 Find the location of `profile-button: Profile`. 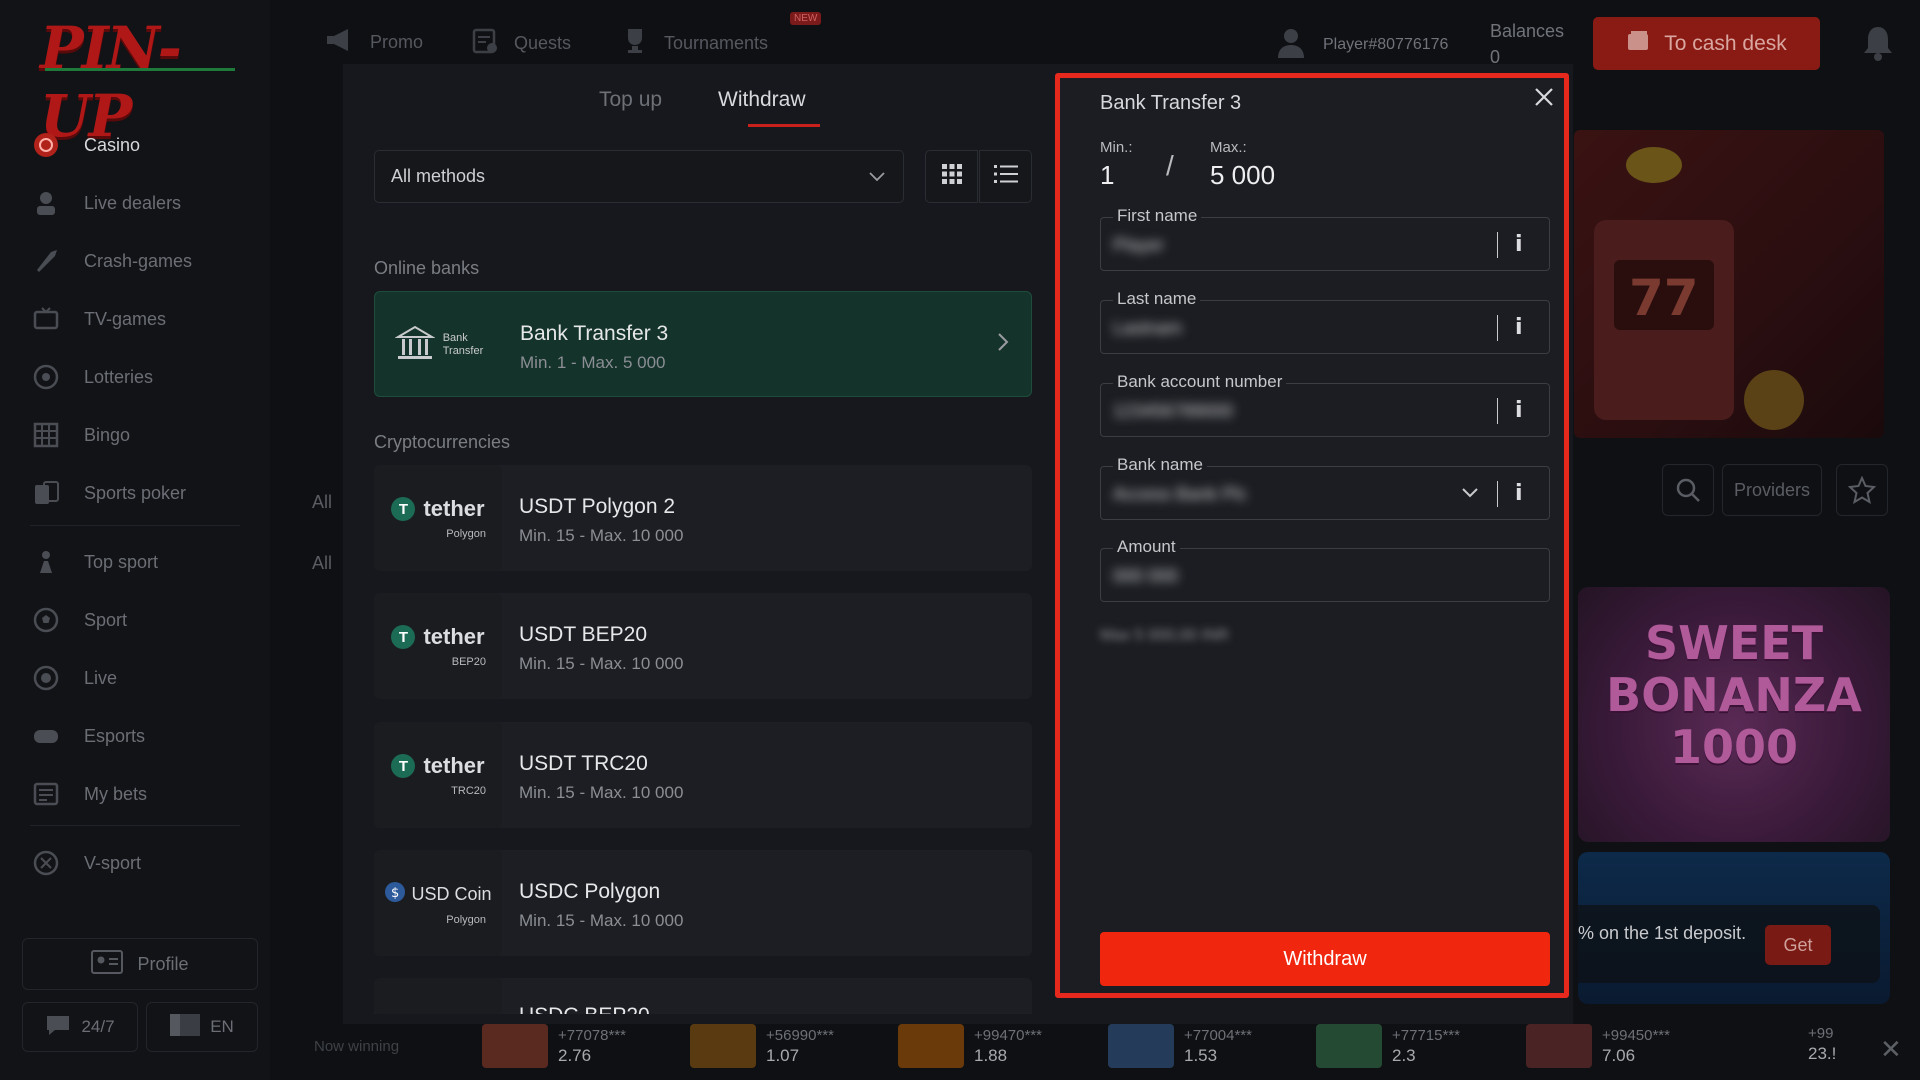

profile-button: Profile is located at coordinates (140, 964).